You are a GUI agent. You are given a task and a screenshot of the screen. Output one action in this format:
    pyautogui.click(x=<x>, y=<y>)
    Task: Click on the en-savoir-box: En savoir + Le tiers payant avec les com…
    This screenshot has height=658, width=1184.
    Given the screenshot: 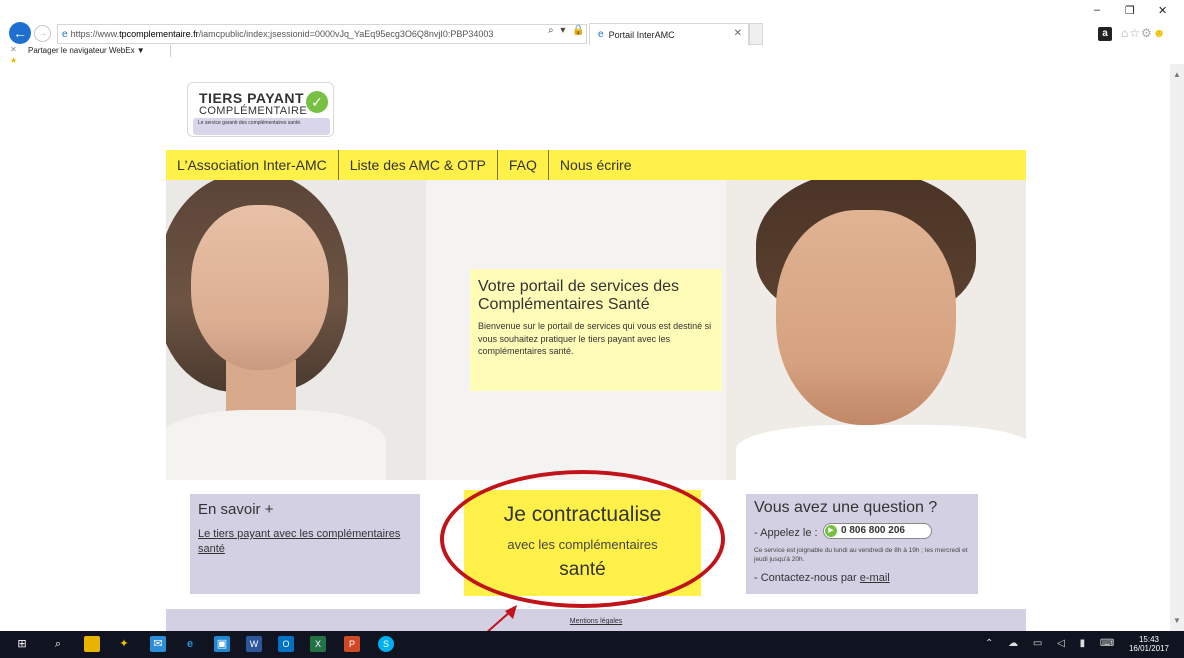 What is the action you would take?
    pyautogui.click(x=305, y=544)
    